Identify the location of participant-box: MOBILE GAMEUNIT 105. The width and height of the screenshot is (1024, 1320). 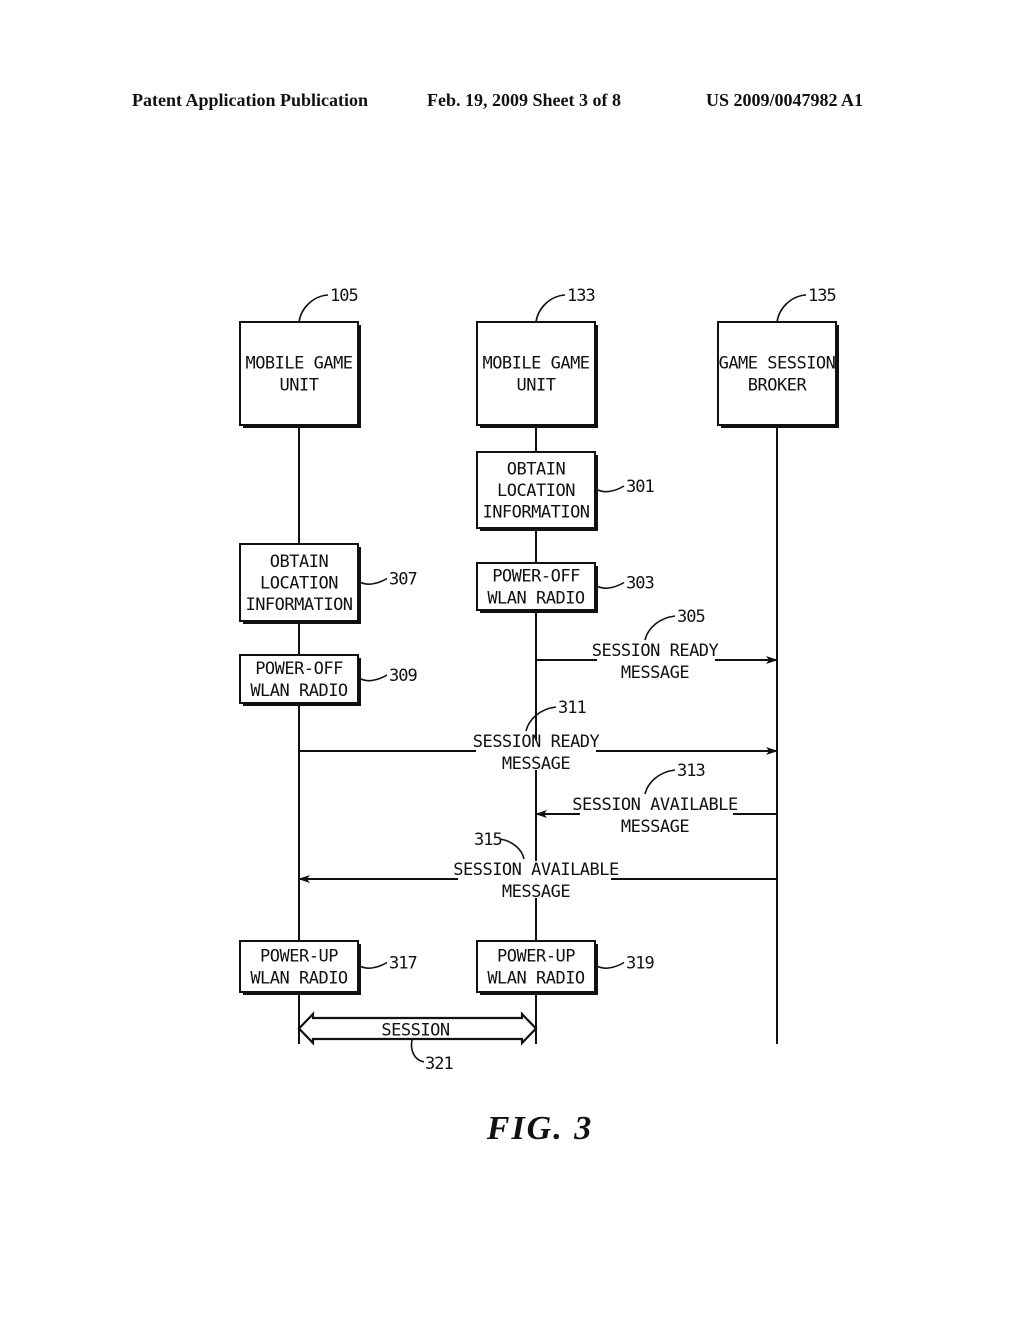
(300, 357).